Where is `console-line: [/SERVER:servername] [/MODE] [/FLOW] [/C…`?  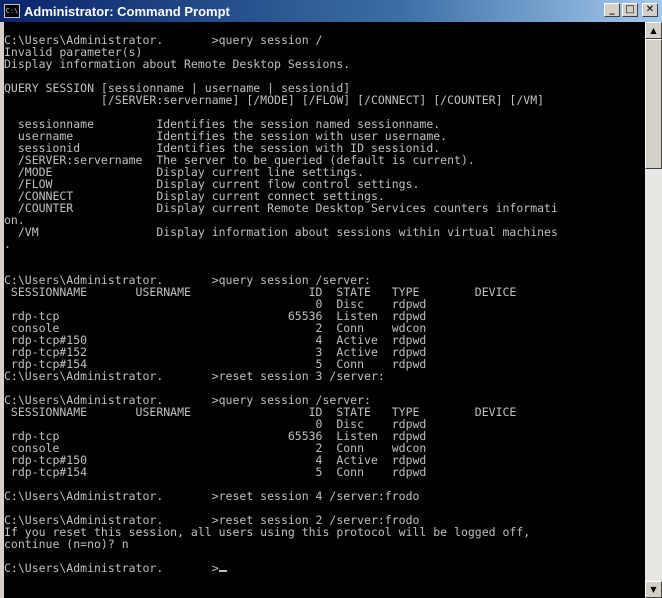 console-line: [/SERVER:servername] [/MODE] [/FLOW] [/C… is located at coordinates (274, 100).